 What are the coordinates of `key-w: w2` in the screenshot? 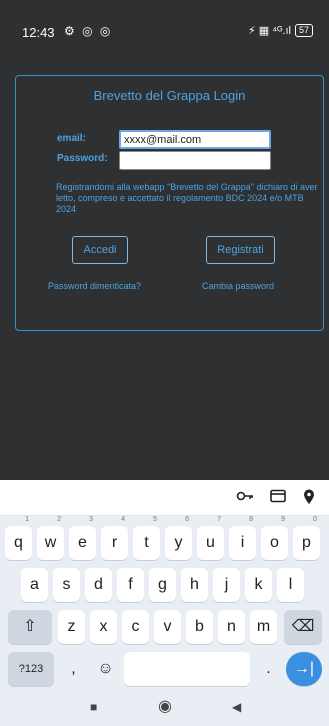 It's located at (50, 538).